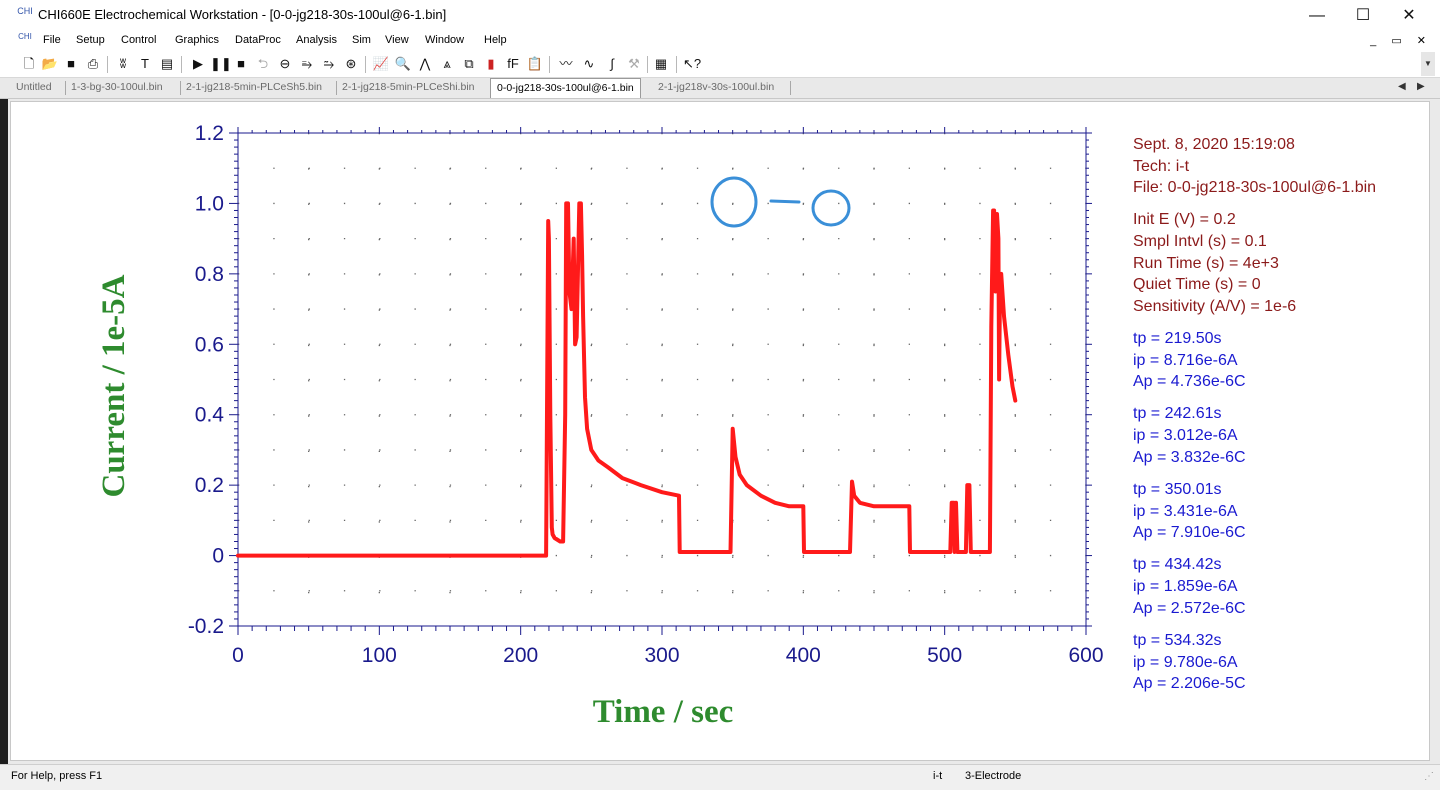 The height and width of the screenshot is (790, 1440). I want to click on y-tick-label: 1.2, so click(209, 133).